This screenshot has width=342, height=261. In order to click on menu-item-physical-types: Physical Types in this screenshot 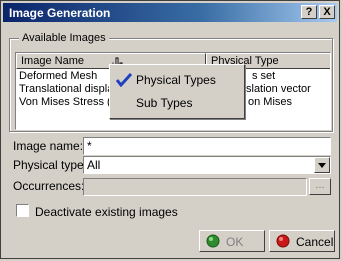, I will do `click(176, 80)`.